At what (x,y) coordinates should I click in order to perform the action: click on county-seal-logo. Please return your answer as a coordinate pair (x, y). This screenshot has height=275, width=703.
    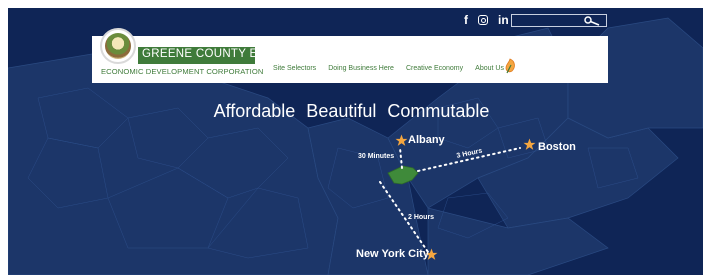
    Looking at the image, I should click on (118, 46).